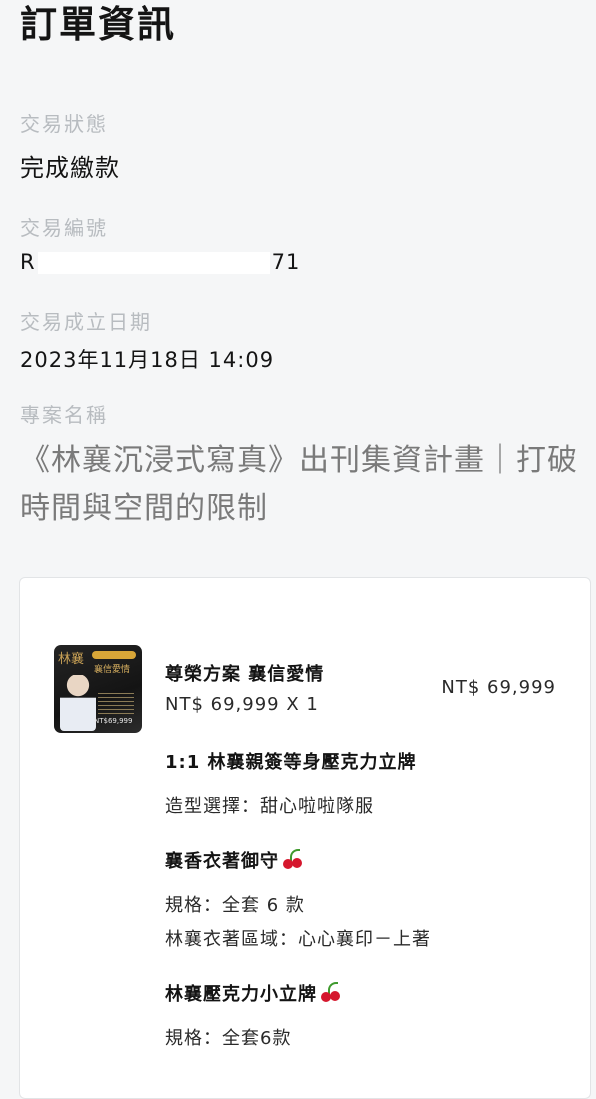  I want to click on plan-total: NT$ 69,999, so click(498, 687).